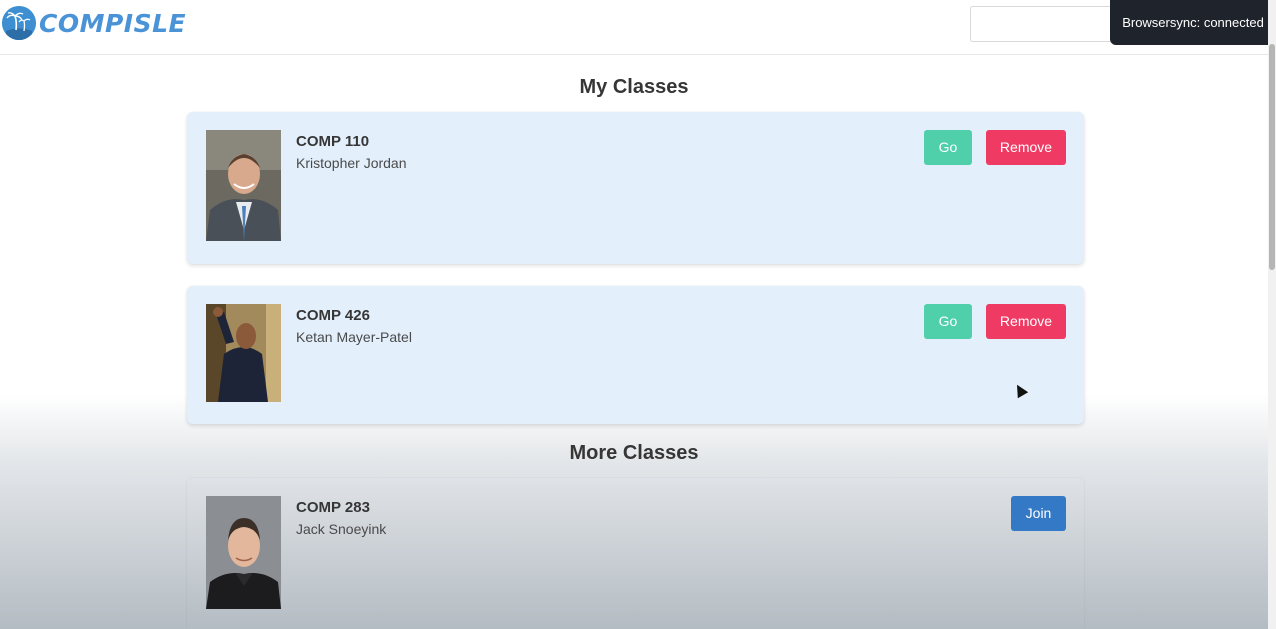 This screenshot has width=1276, height=629. Describe the element at coordinates (113, 23) in the screenshot. I see `logo-text: COMPISLE` at that location.